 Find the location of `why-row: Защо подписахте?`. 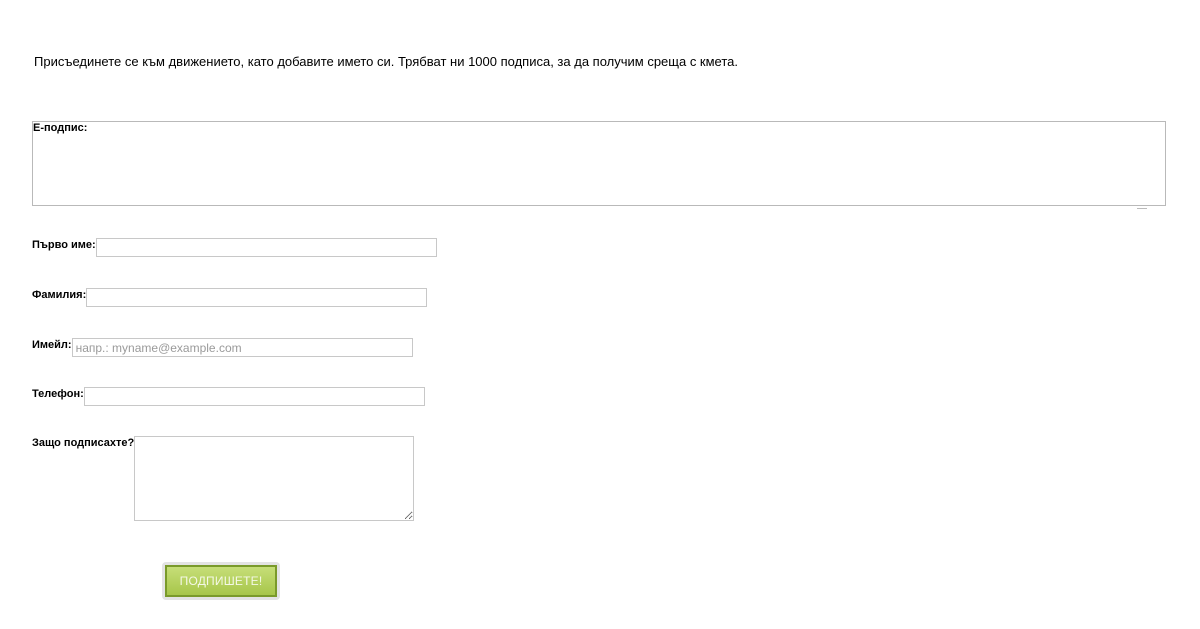

why-row: Защо подписахте? is located at coordinates (223, 478).